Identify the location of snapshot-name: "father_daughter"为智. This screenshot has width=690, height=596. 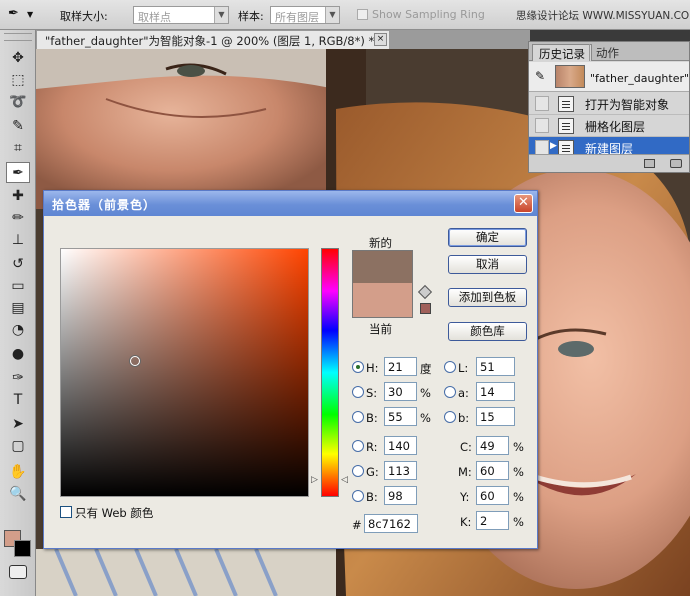
(639, 78).